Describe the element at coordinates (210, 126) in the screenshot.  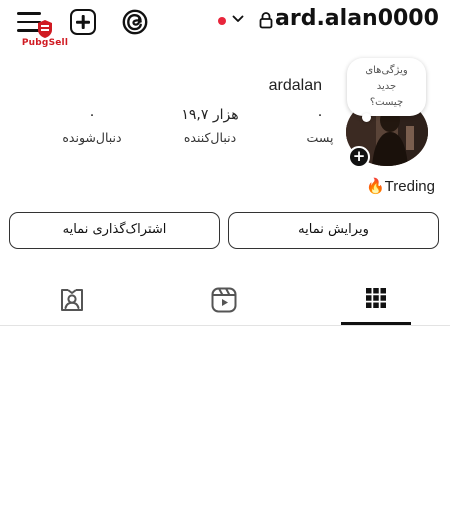
I see `followers-stat: ۱۹,۷ هزار دنبال‌کننده` at that location.